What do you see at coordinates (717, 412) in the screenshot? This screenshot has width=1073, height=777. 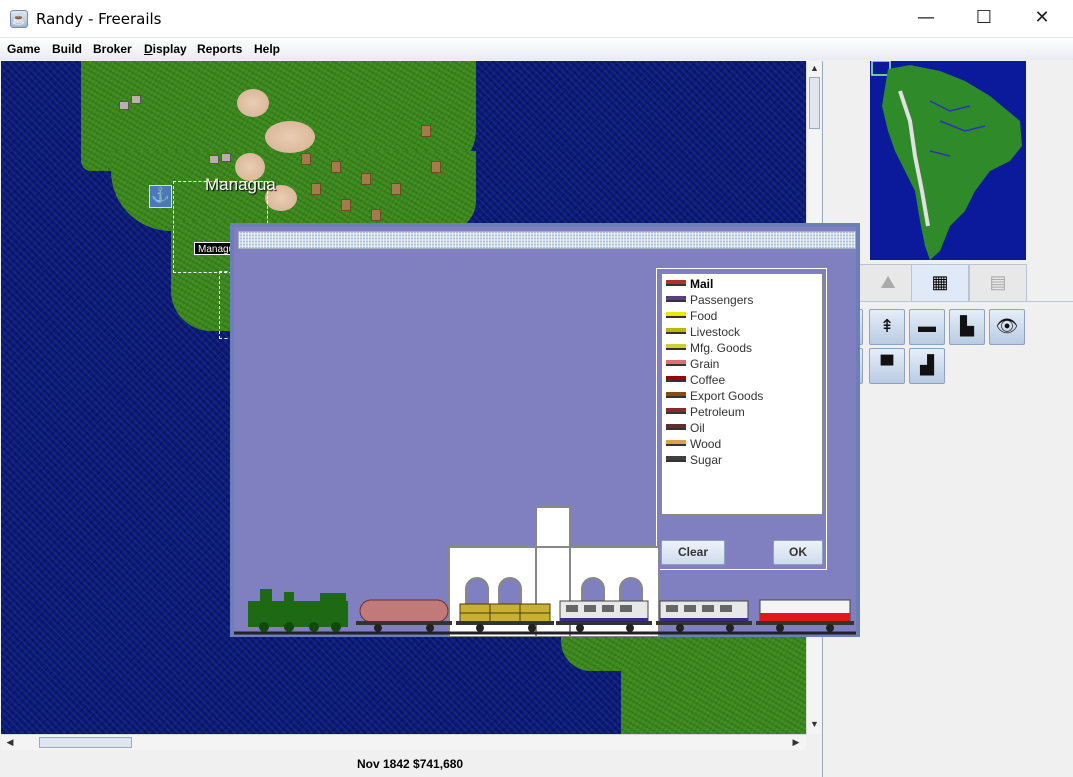 I see `cargo-label: Petroleum` at bounding box center [717, 412].